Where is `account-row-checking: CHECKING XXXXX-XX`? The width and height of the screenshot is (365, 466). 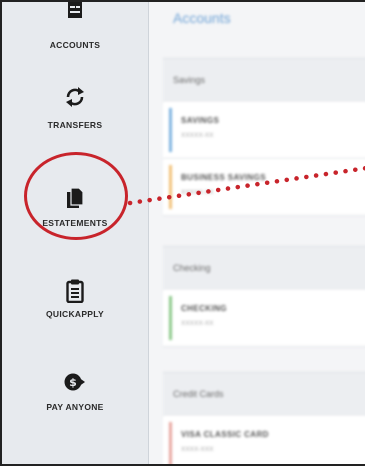
account-row-checking: CHECKING XXXXX-XX is located at coordinates (264, 318).